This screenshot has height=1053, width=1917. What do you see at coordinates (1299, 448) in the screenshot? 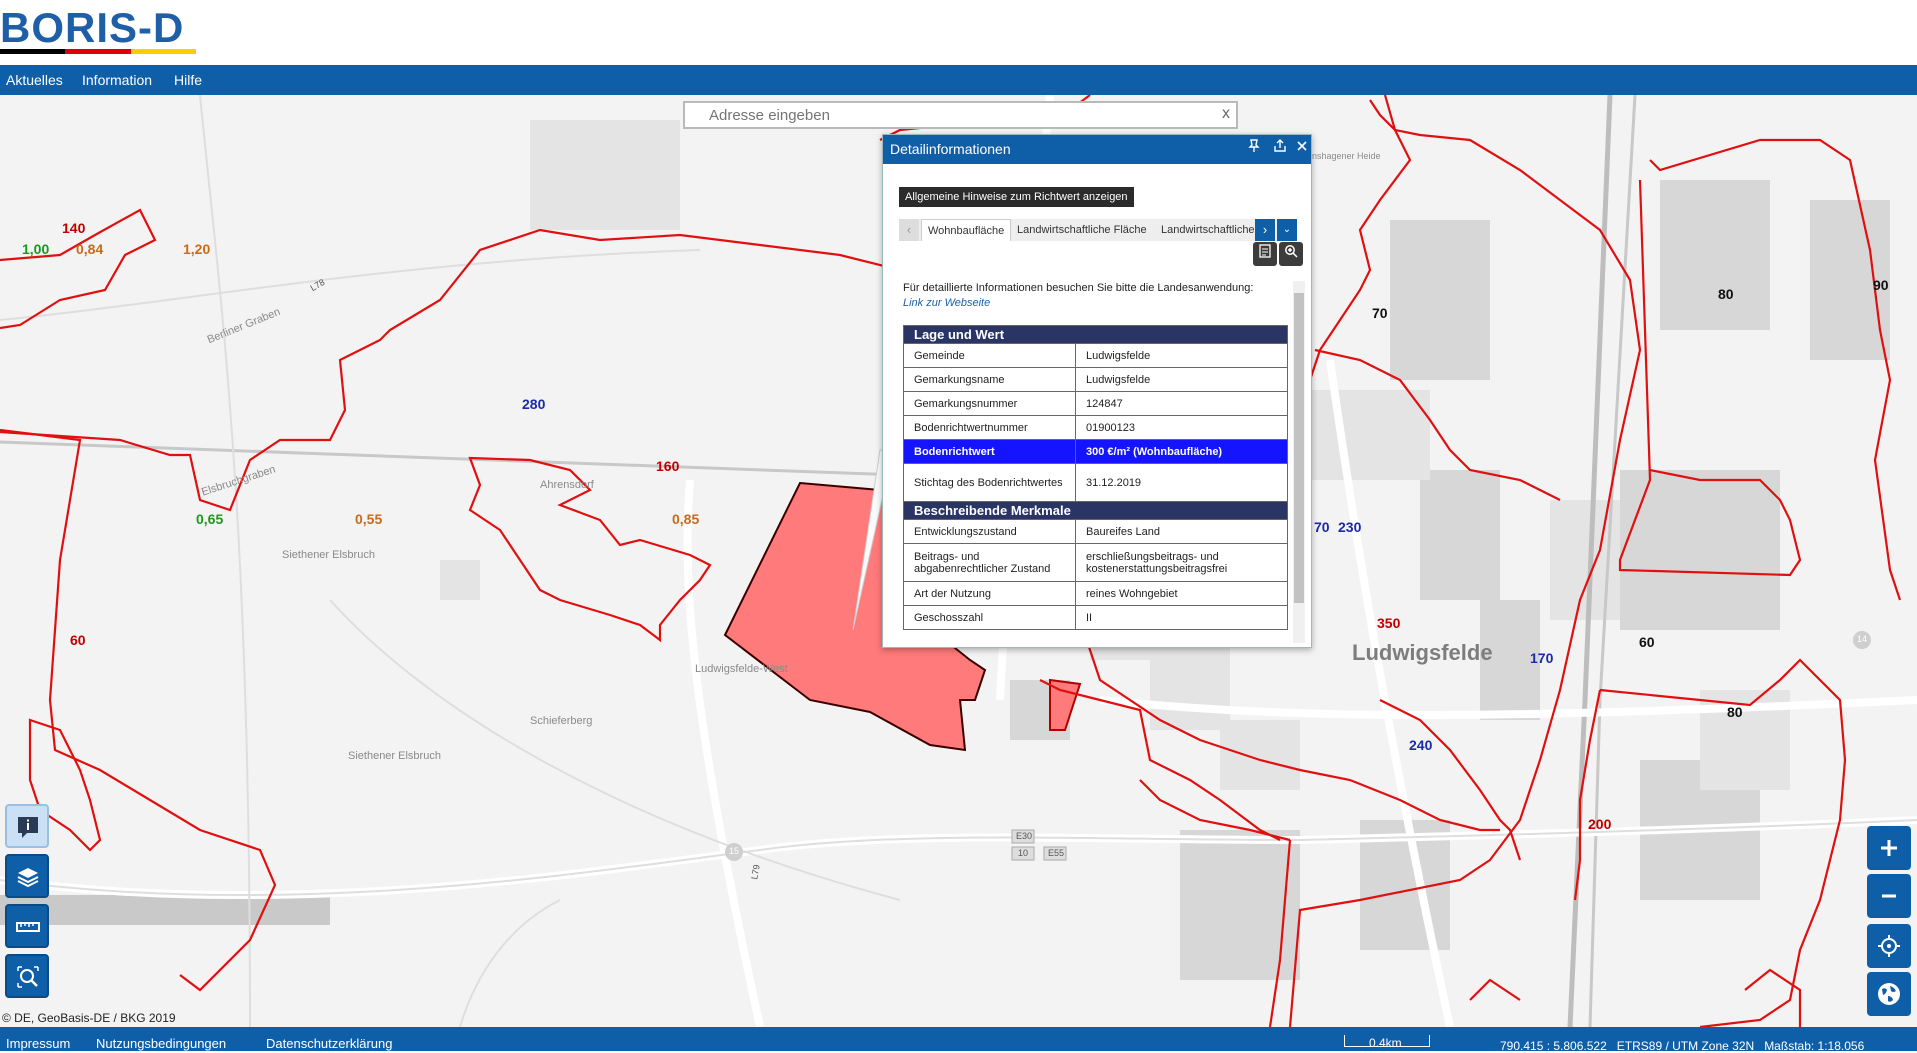
I see `scrollbar-thumb` at bounding box center [1299, 448].